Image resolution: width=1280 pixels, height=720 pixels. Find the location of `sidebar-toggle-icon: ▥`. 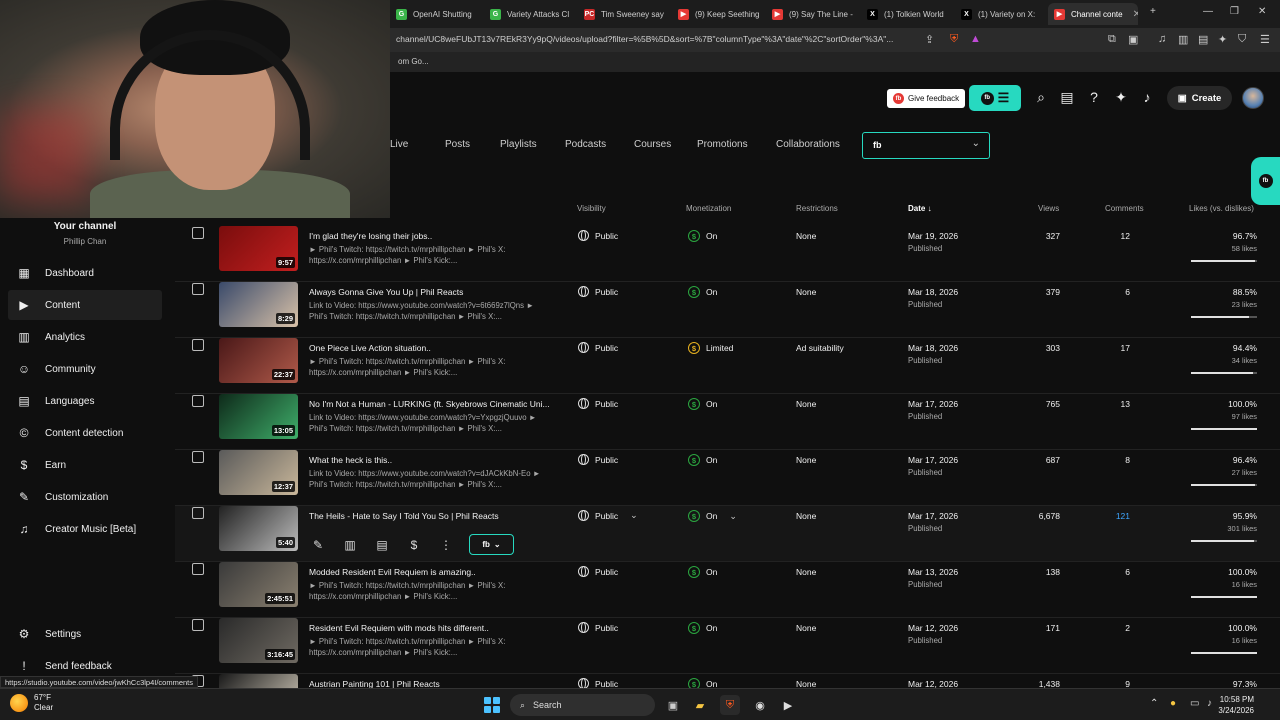

sidebar-toggle-icon: ▥ is located at coordinates (1183, 39).